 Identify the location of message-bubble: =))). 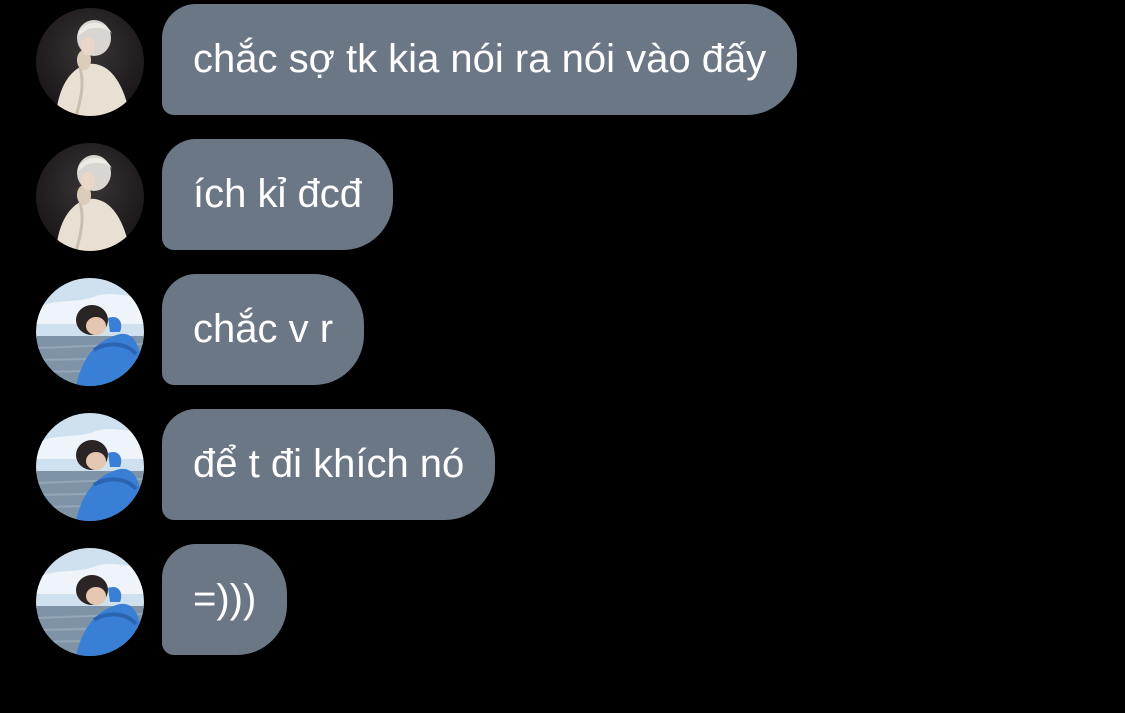
(225, 599).